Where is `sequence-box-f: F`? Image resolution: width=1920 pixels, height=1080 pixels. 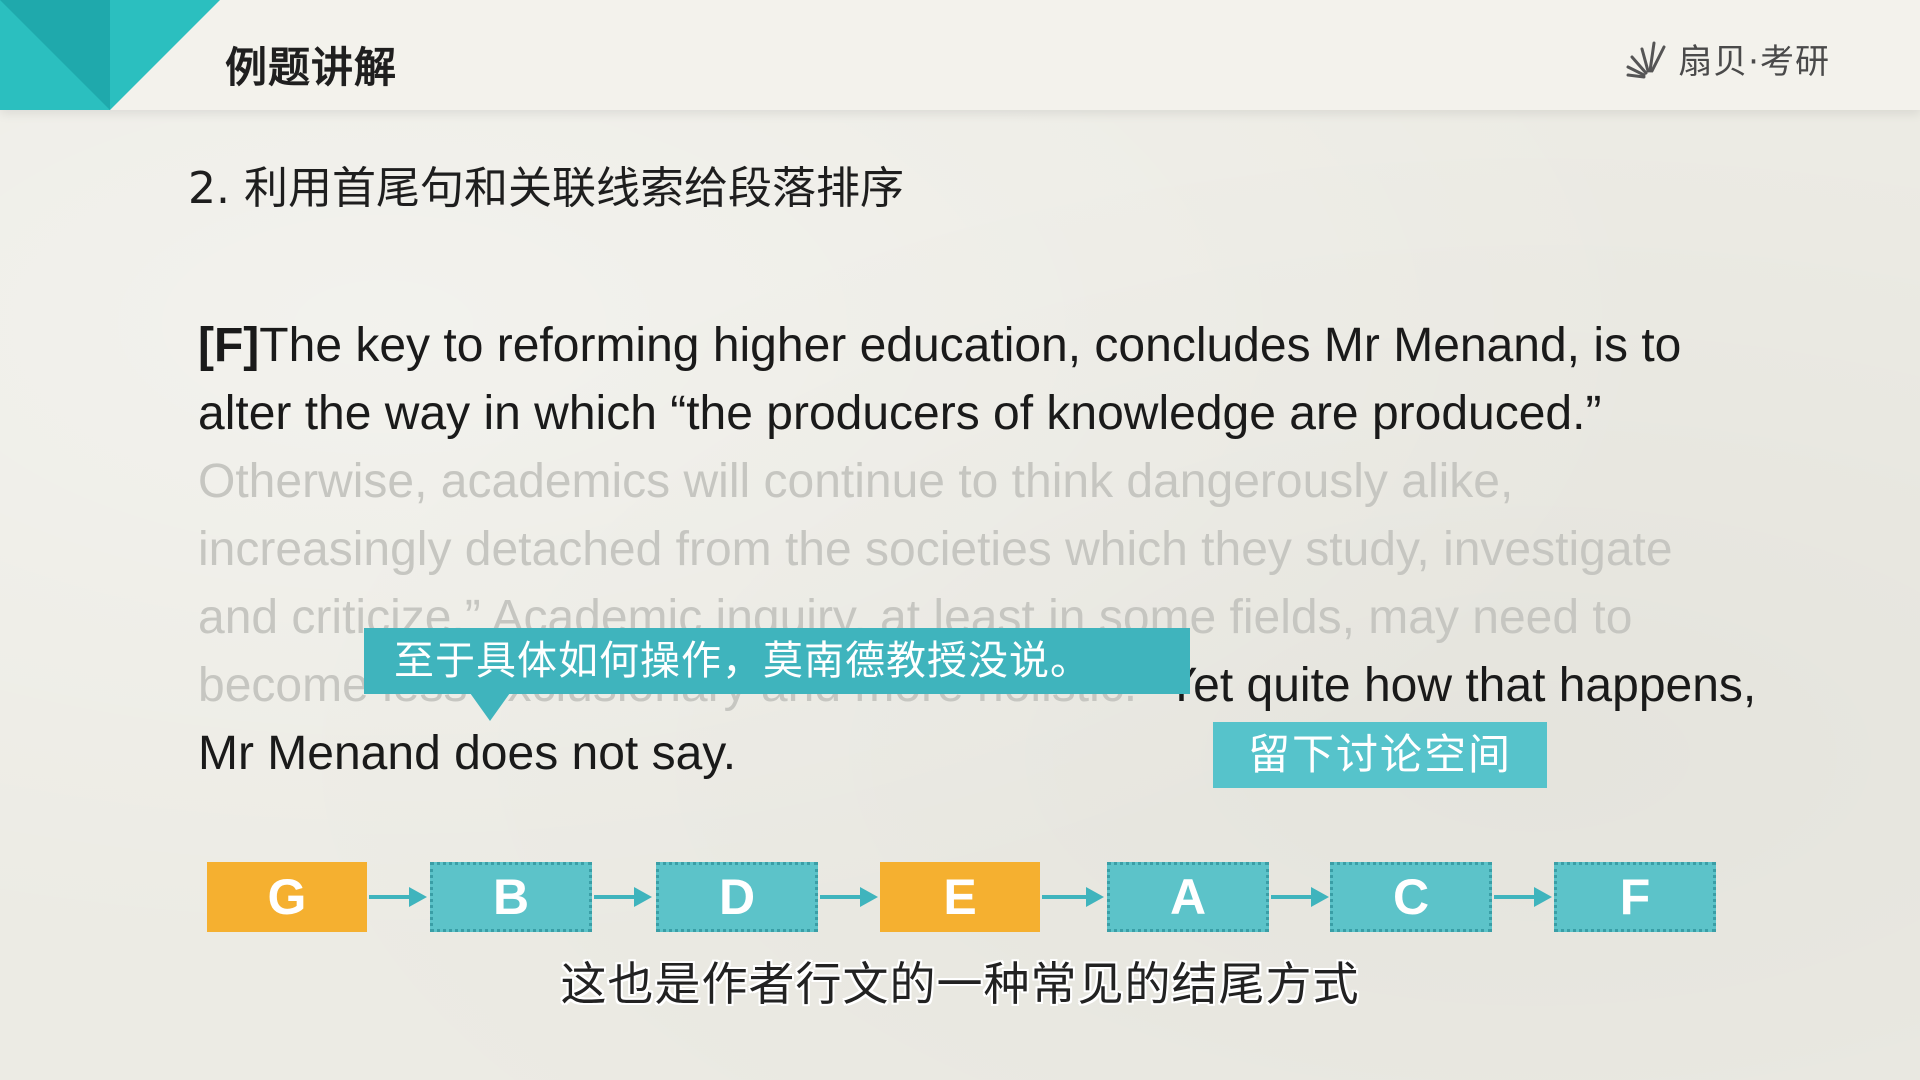
sequence-box-f: F is located at coordinates (1635, 897).